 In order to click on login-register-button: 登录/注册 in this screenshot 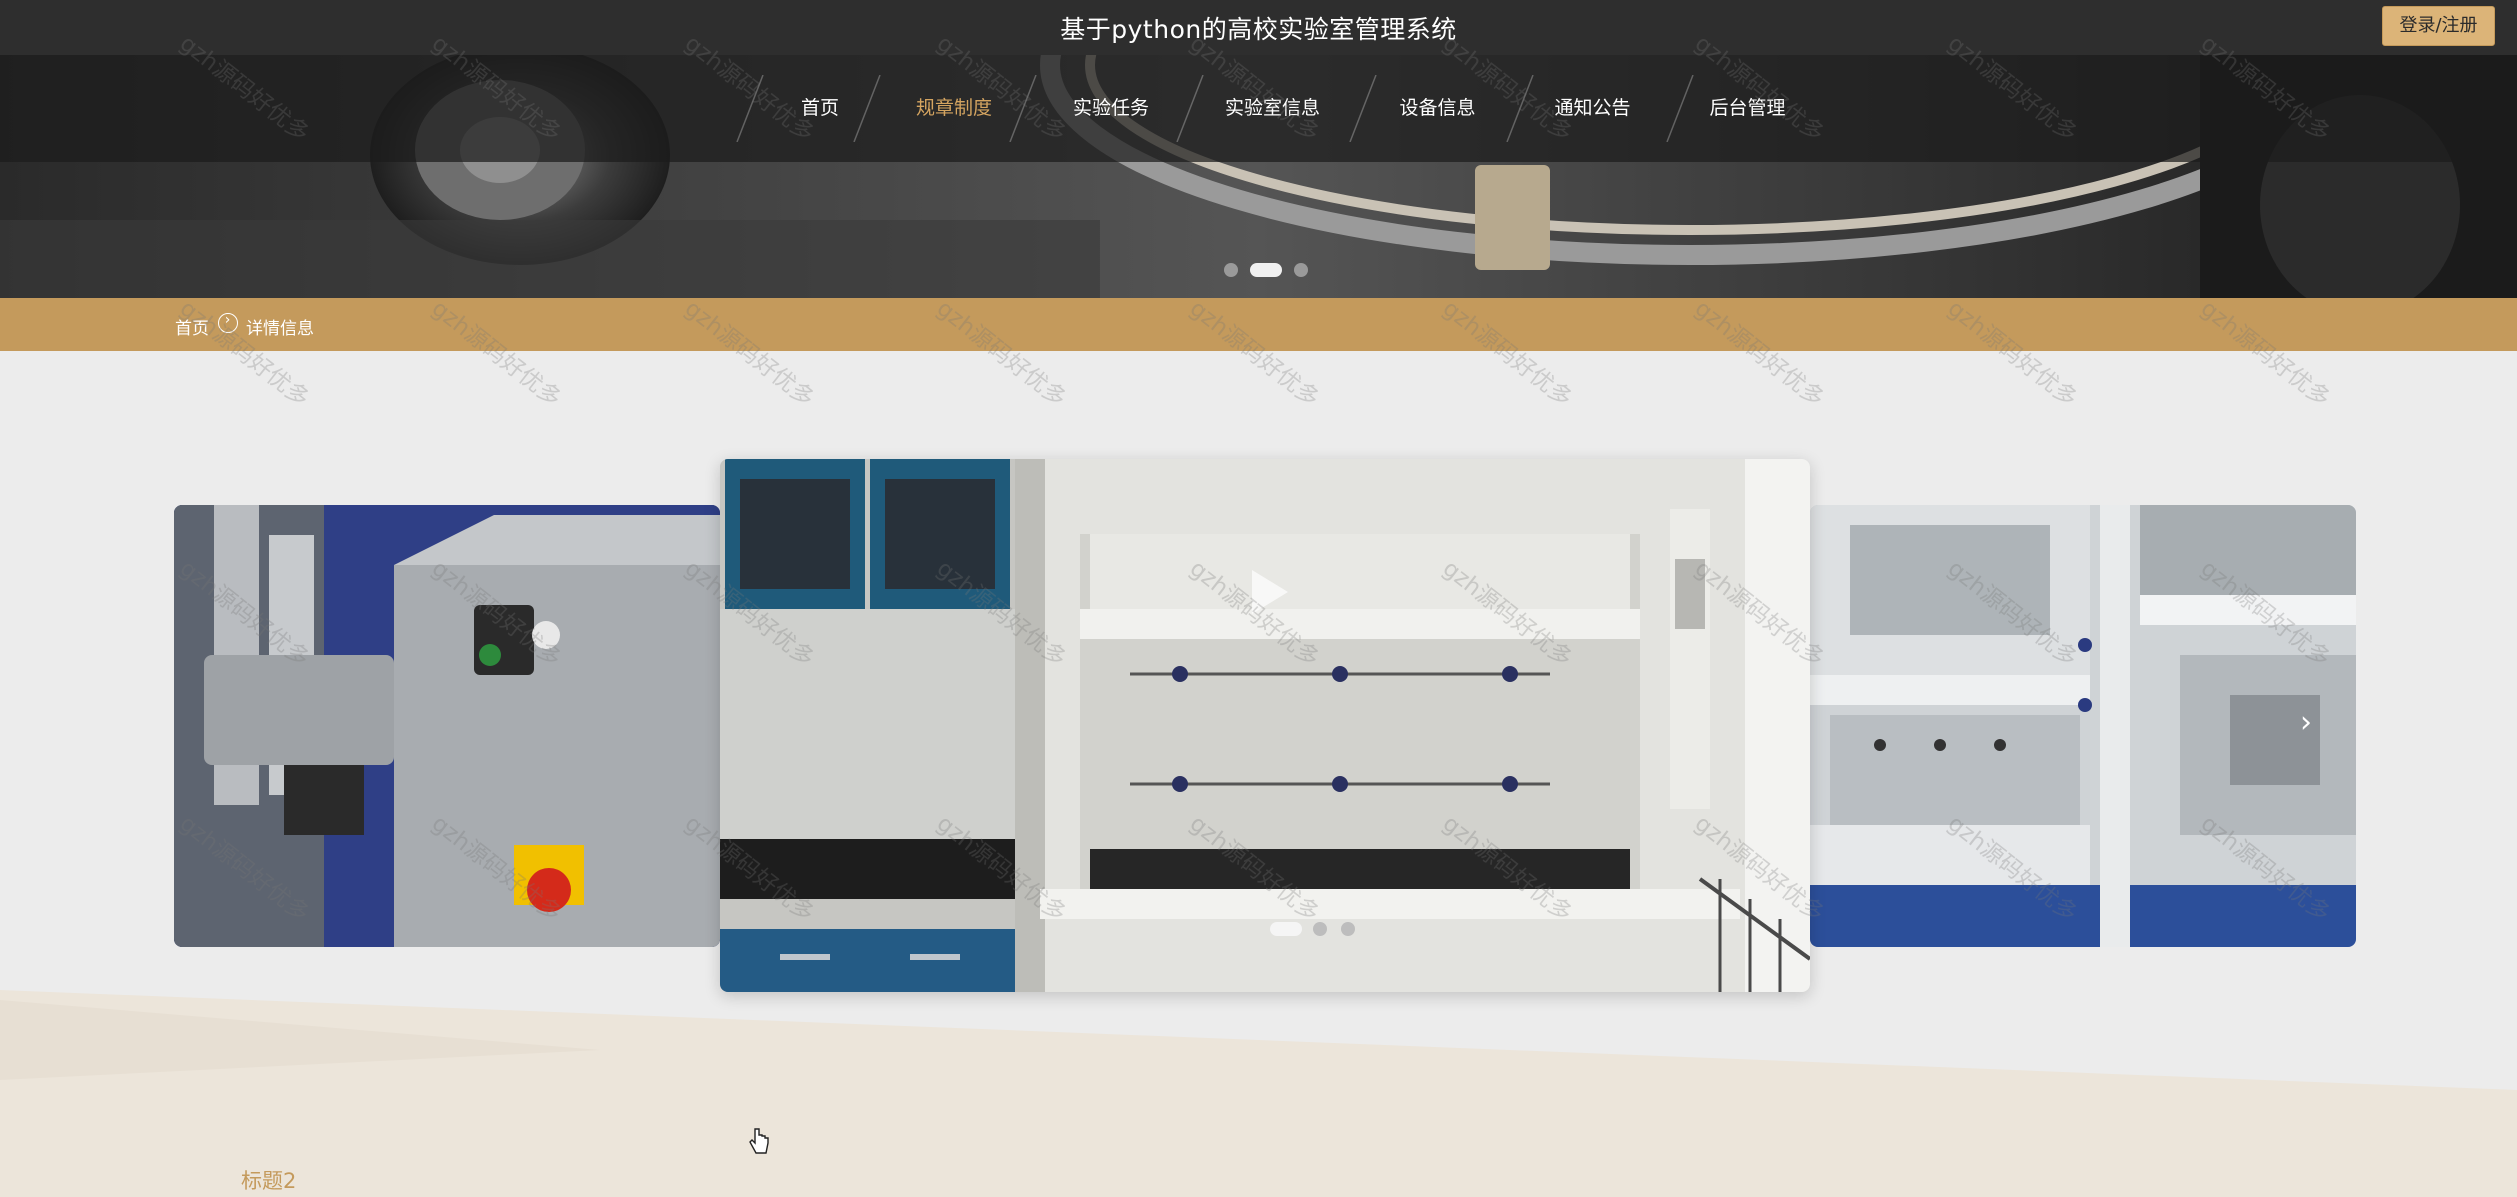, I will do `click(2438, 26)`.